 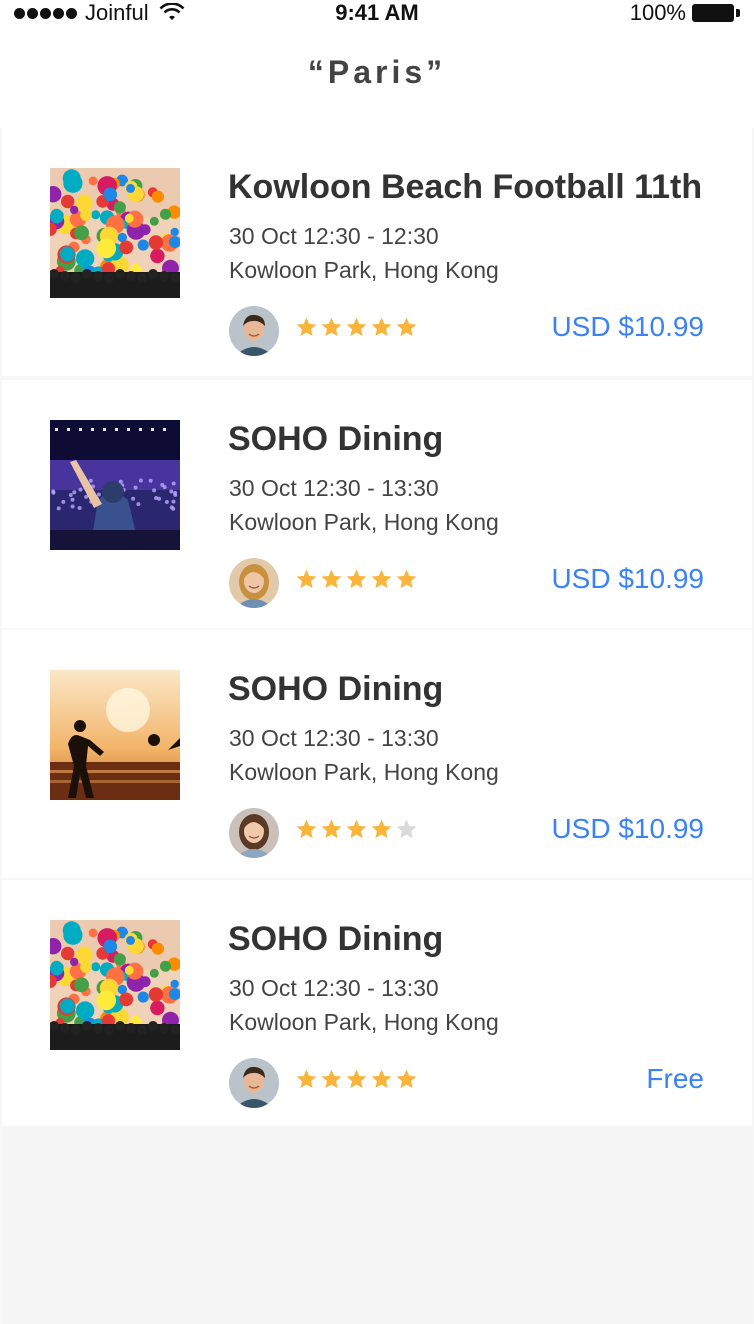 What do you see at coordinates (717, 13) in the screenshot?
I see `battery-icon` at bounding box center [717, 13].